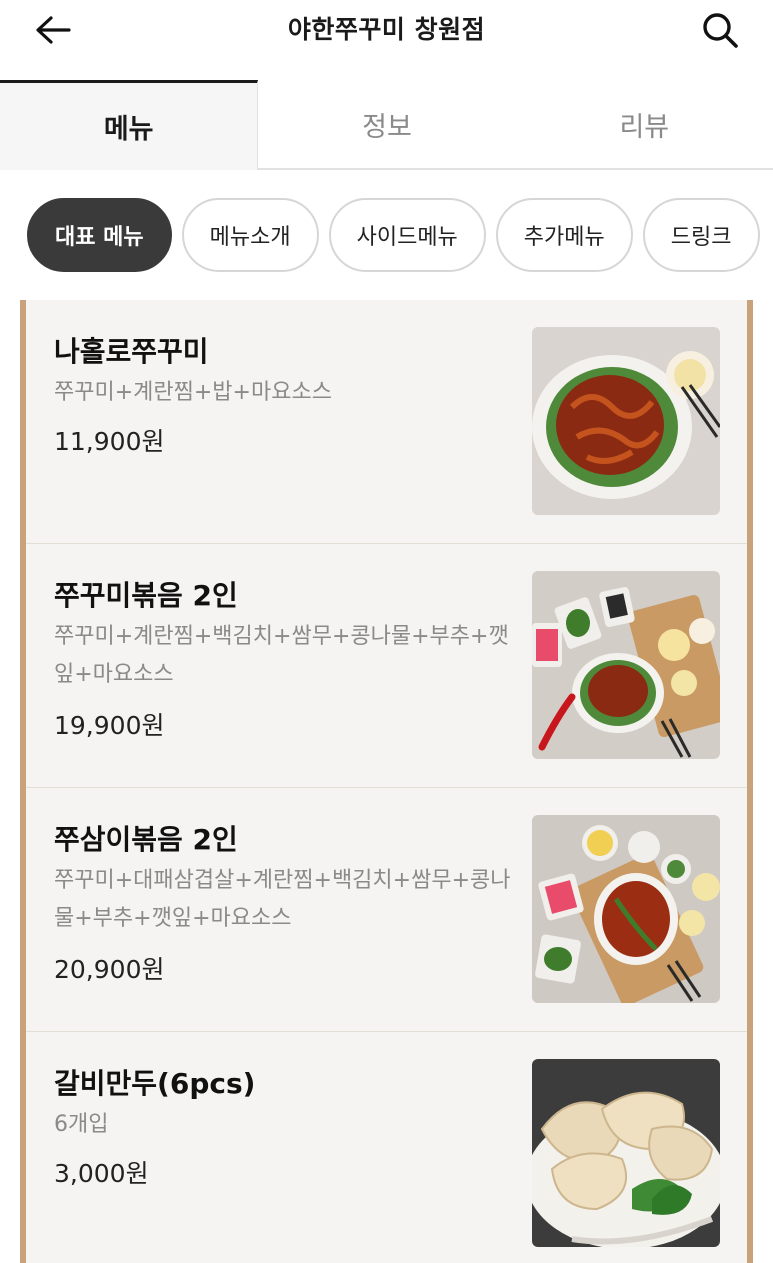 Image resolution: width=773 pixels, height=1263 pixels. What do you see at coordinates (701, 235) in the screenshot?
I see `chip-drink: 드링크` at bounding box center [701, 235].